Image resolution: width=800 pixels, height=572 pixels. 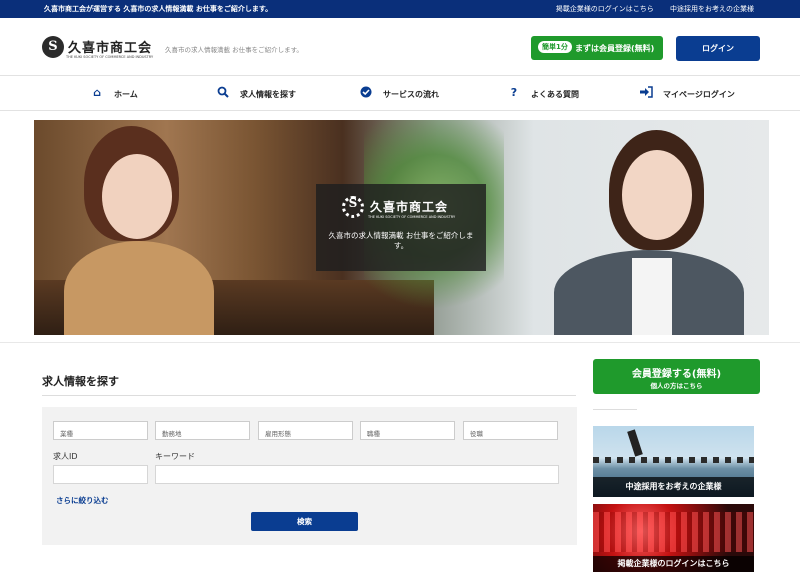 What do you see at coordinates (401, 240) in the screenshot?
I see `hero-caption: 久喜市の求人情報満載 お仕事をご紹介します。` at bounding box center [401, 240].